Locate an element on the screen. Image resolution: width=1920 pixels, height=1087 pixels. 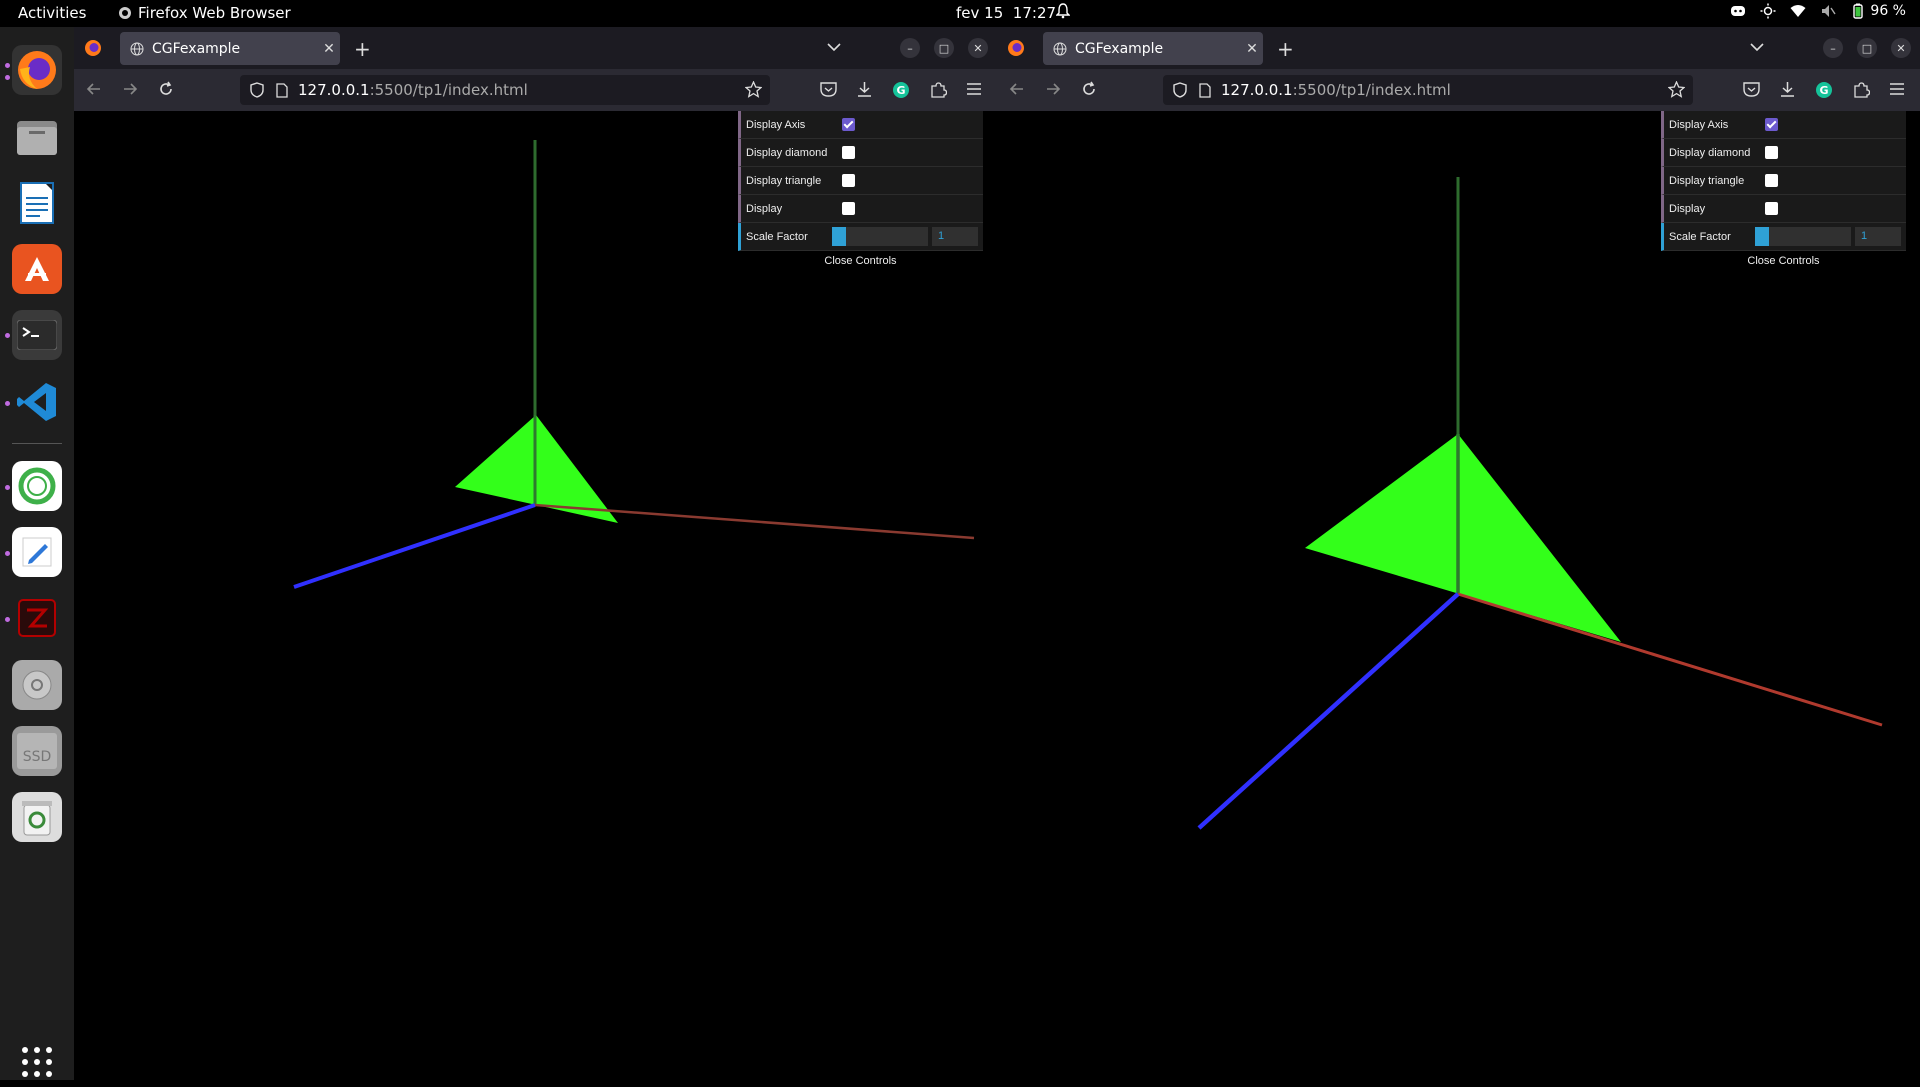
notification-bell-icon is located at coordinates (1063, 13).